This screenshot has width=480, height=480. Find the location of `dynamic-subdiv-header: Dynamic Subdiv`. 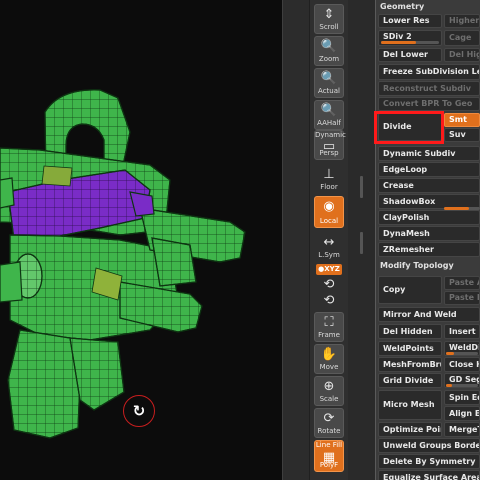

dynamic-subdiv-header: Dynamic Subdiv is located at coordinates (429, 153).